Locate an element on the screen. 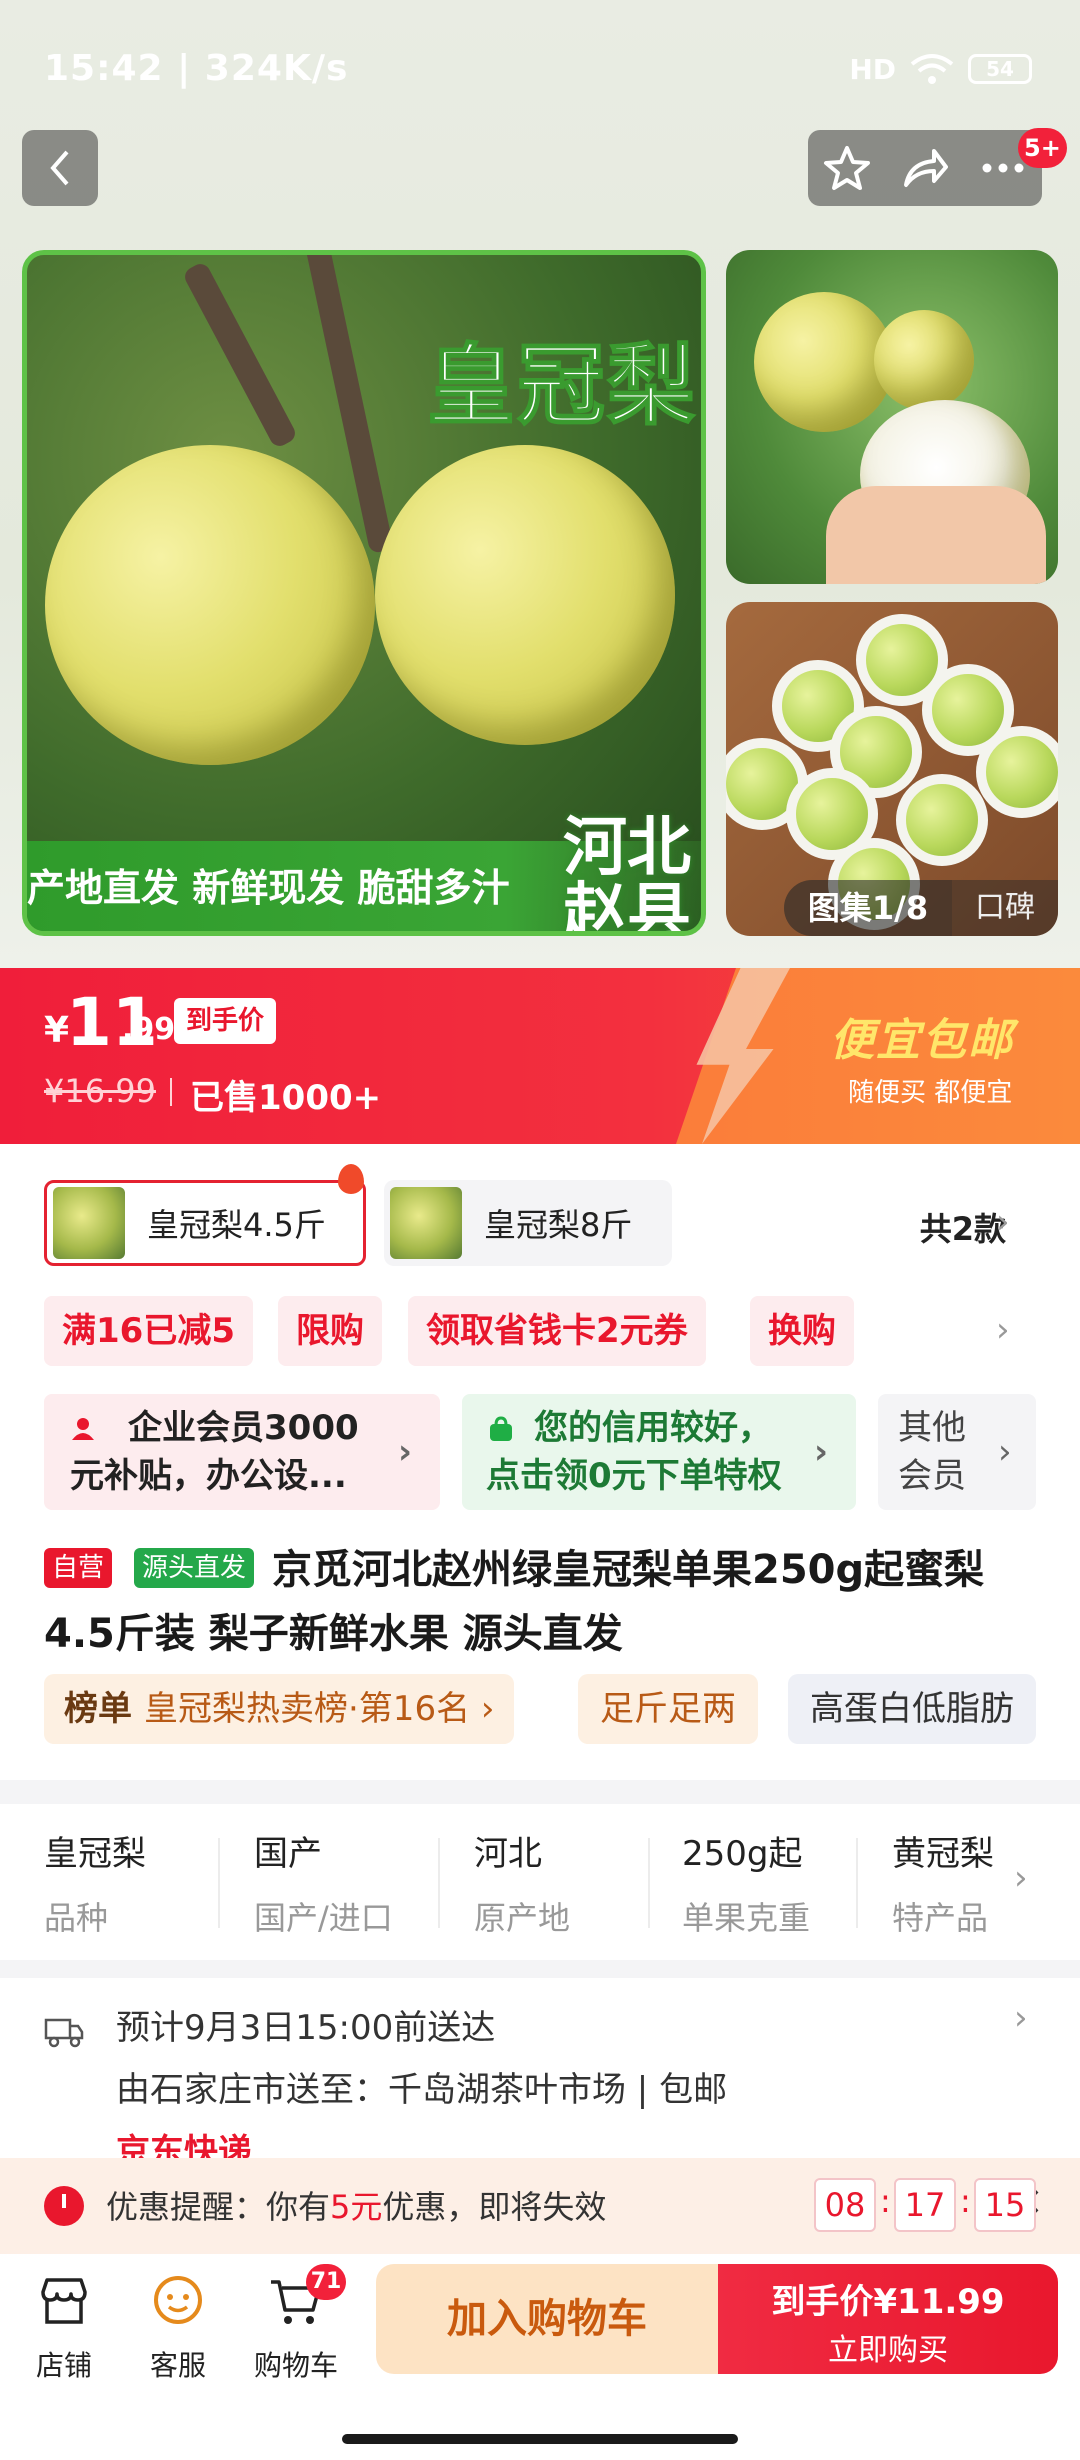 This screenshot has height=2460, width=1080. home-indicator is located at coordinates (540, 2439).